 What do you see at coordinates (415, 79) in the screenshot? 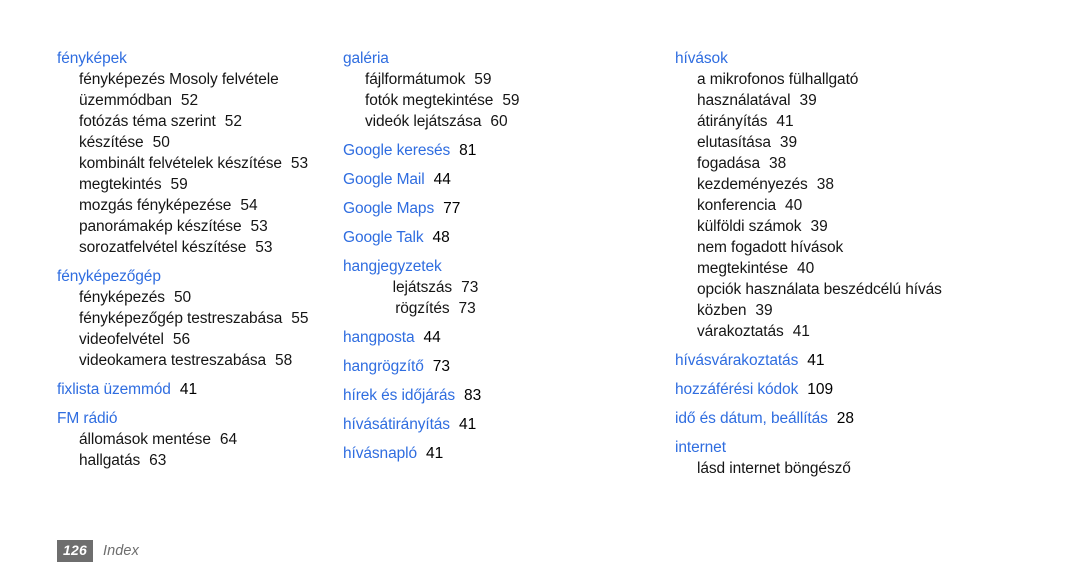
I see `index-sub-entry-label: fájlformátumok` at bounding box center [415, 79].